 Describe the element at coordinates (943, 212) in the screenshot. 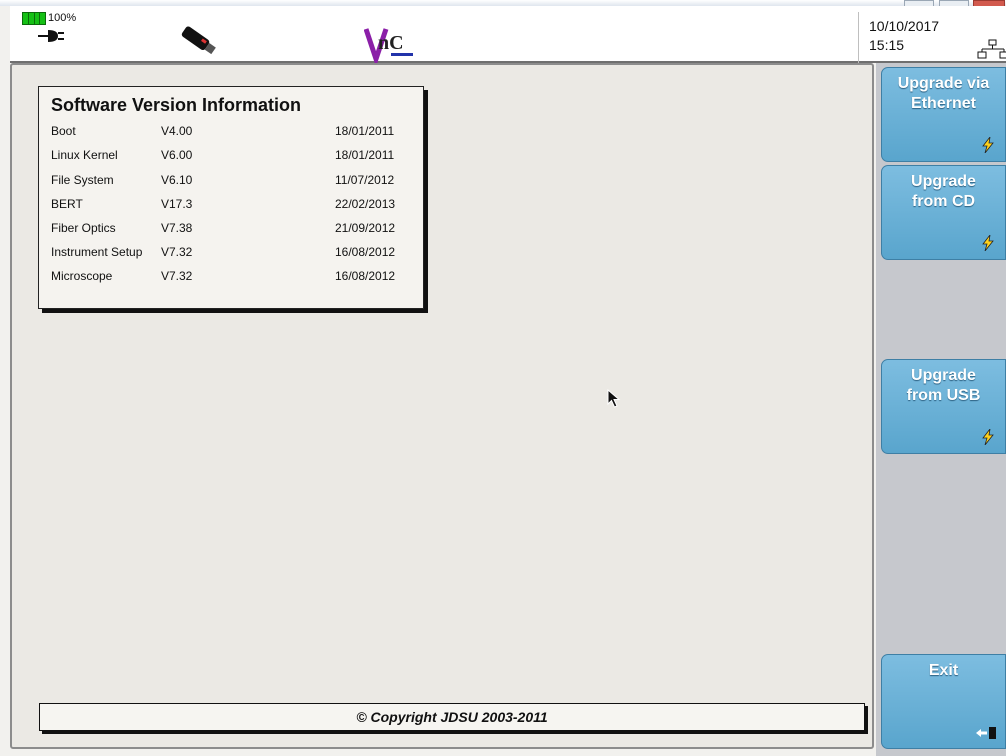

I see `upgrade-from-cd-button: Upgrade from CD` at that location.